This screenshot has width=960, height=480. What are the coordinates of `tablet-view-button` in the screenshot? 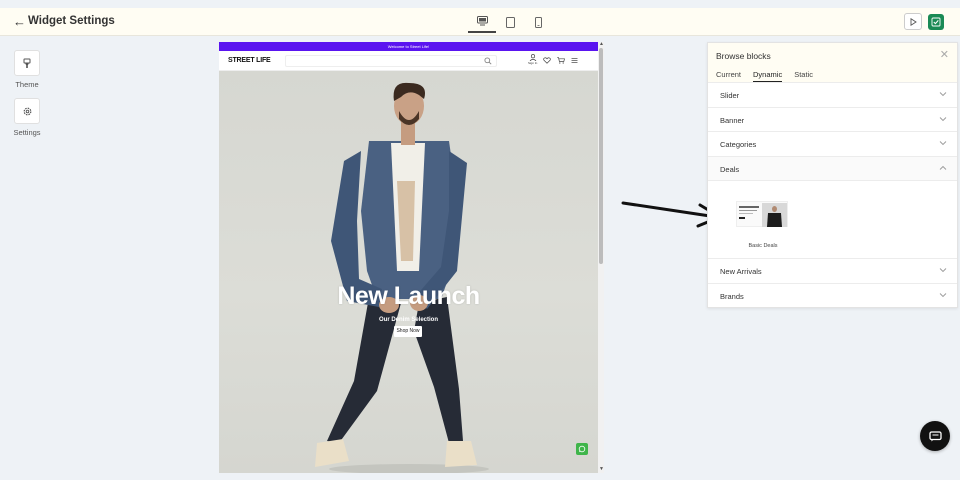 It's located at (510, 22).